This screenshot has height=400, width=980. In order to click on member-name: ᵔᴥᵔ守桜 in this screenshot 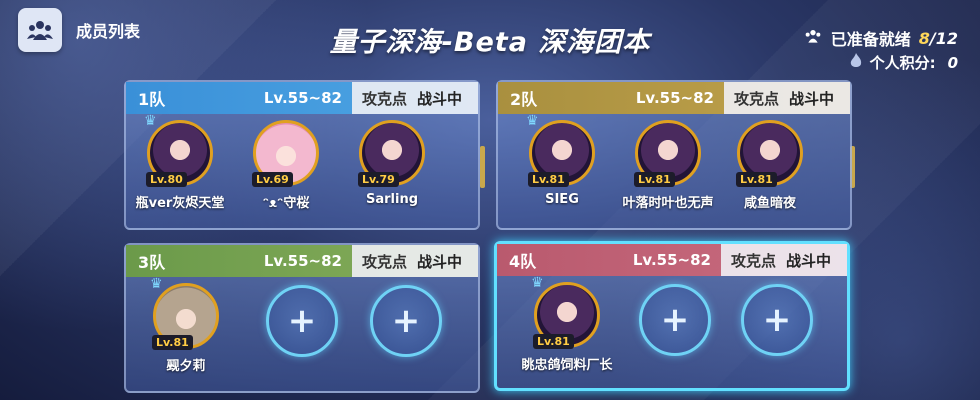, I will do `click(286, 203)`.